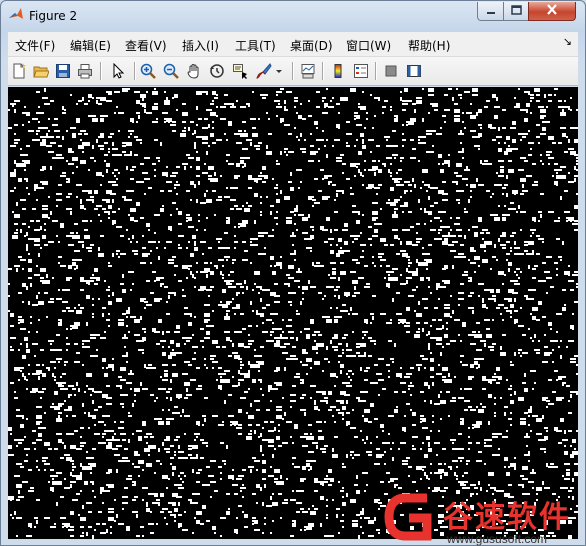  I want to click on brush-icon, so click(264, 71).